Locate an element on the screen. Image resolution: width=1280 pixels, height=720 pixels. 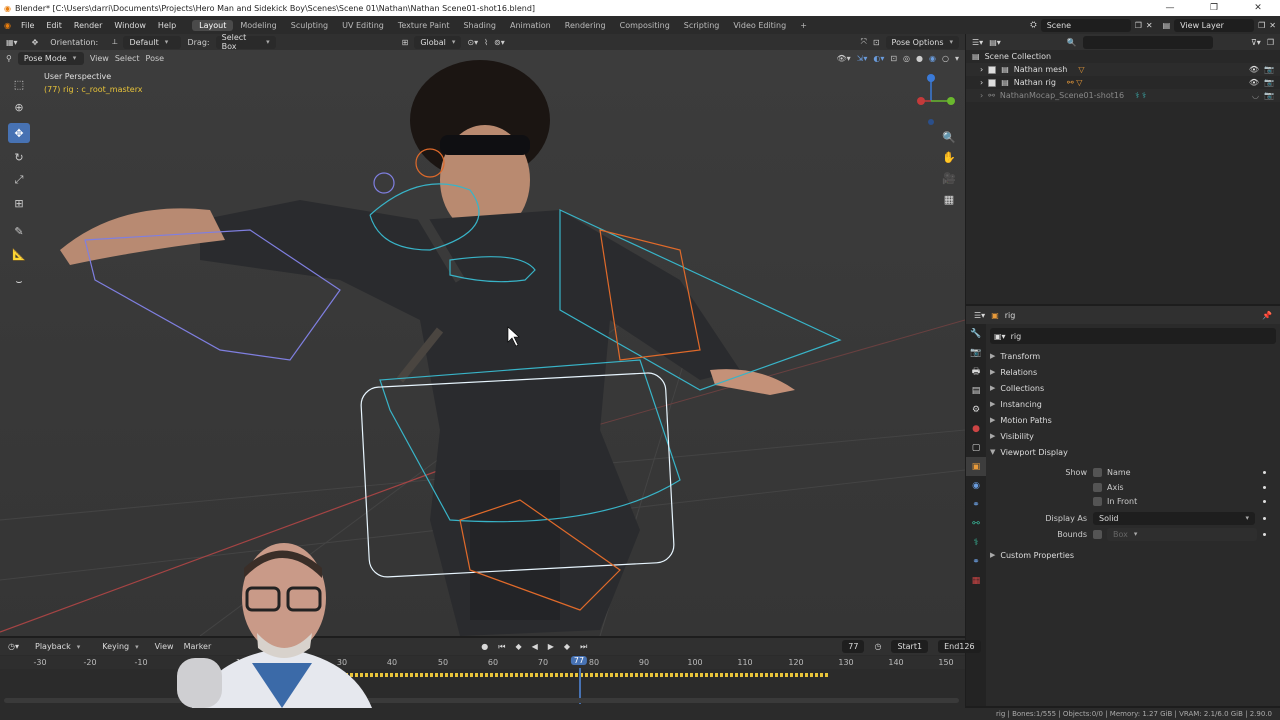
world-tab-icon: ● is located at coordinates (976, 428).